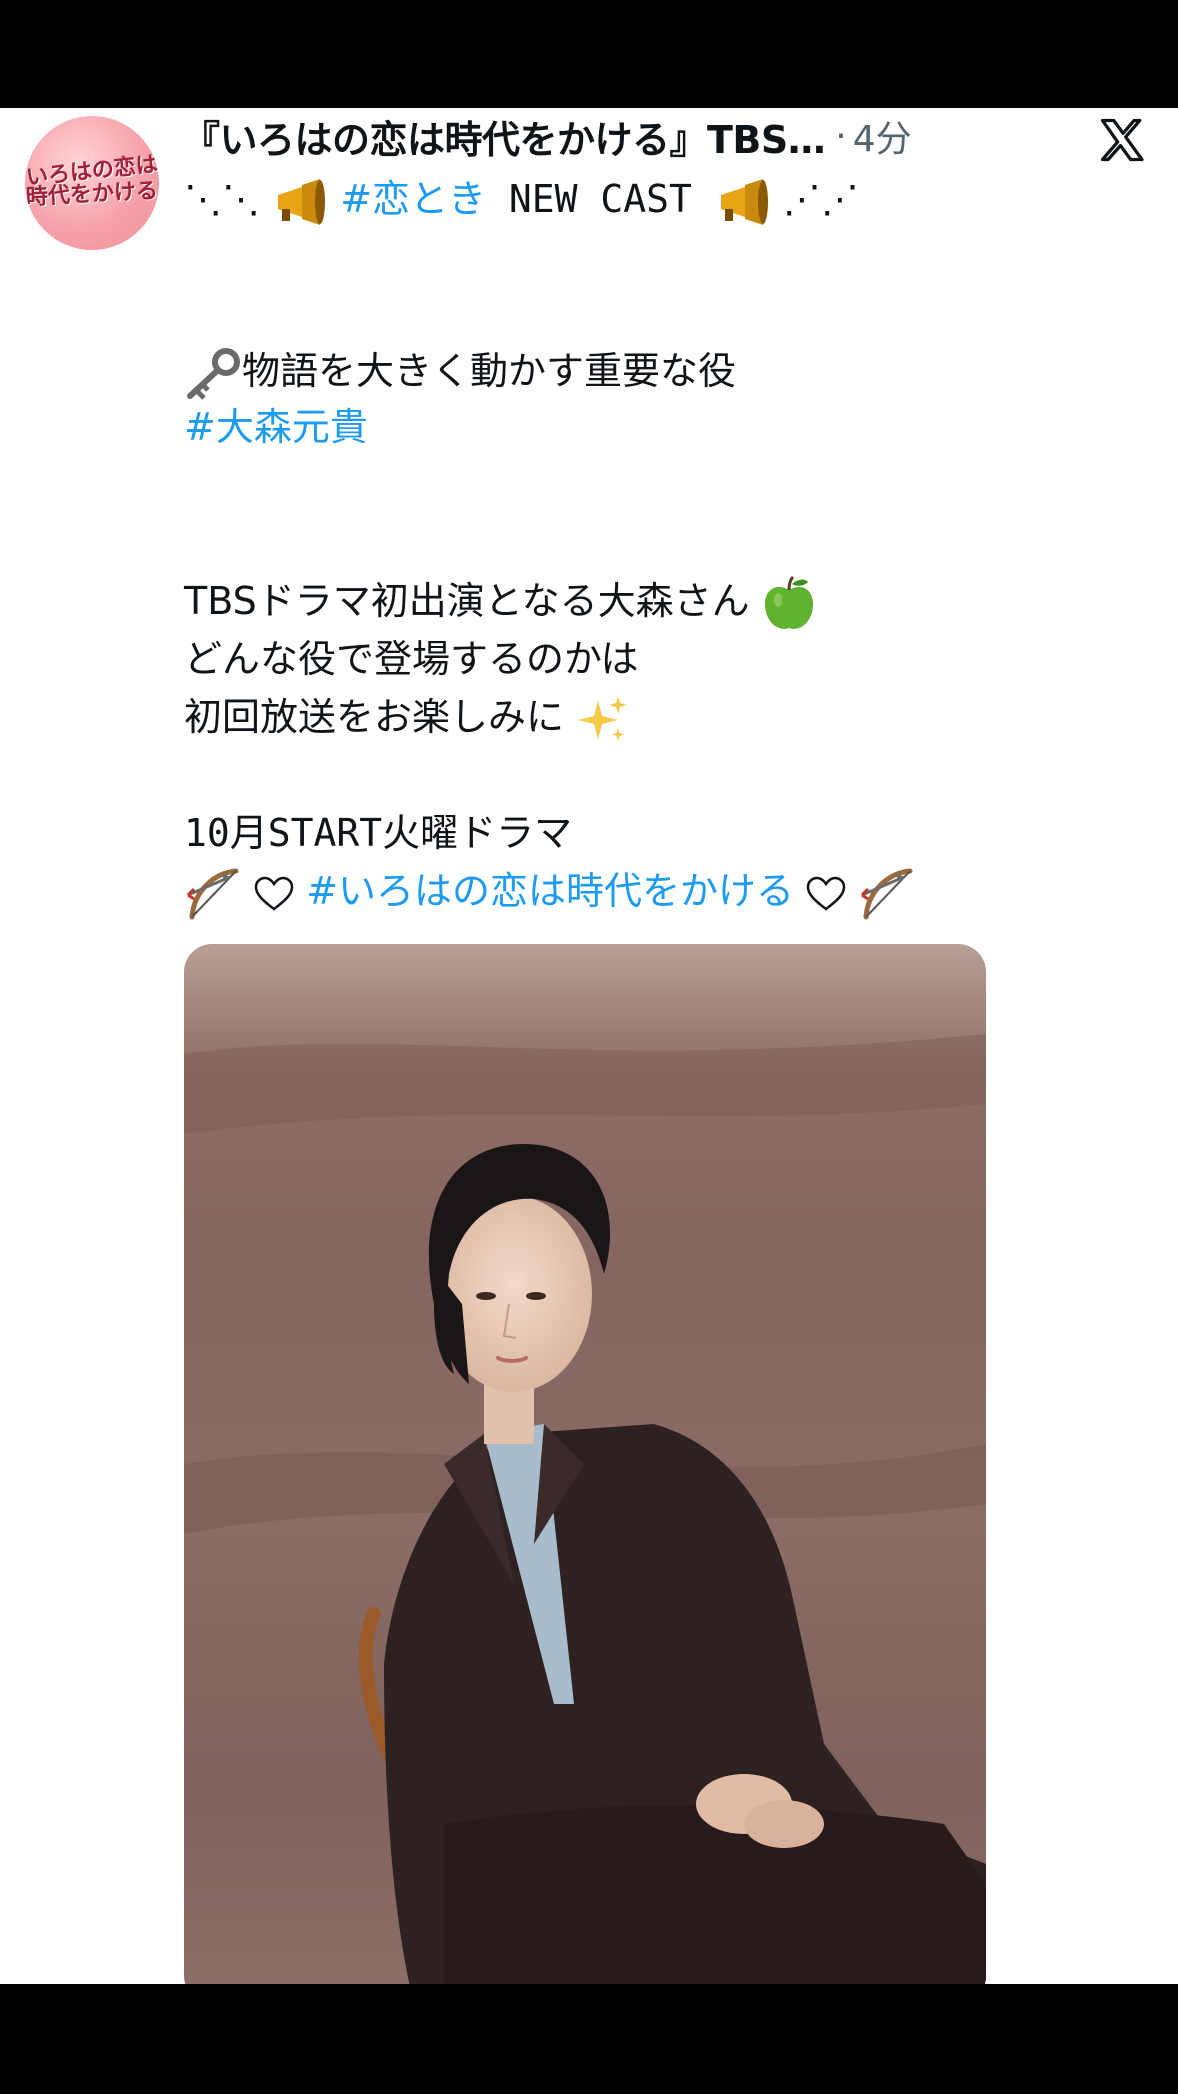  I want to click on avatar-logo-line-2: 時代をかける, so click(92, 194).